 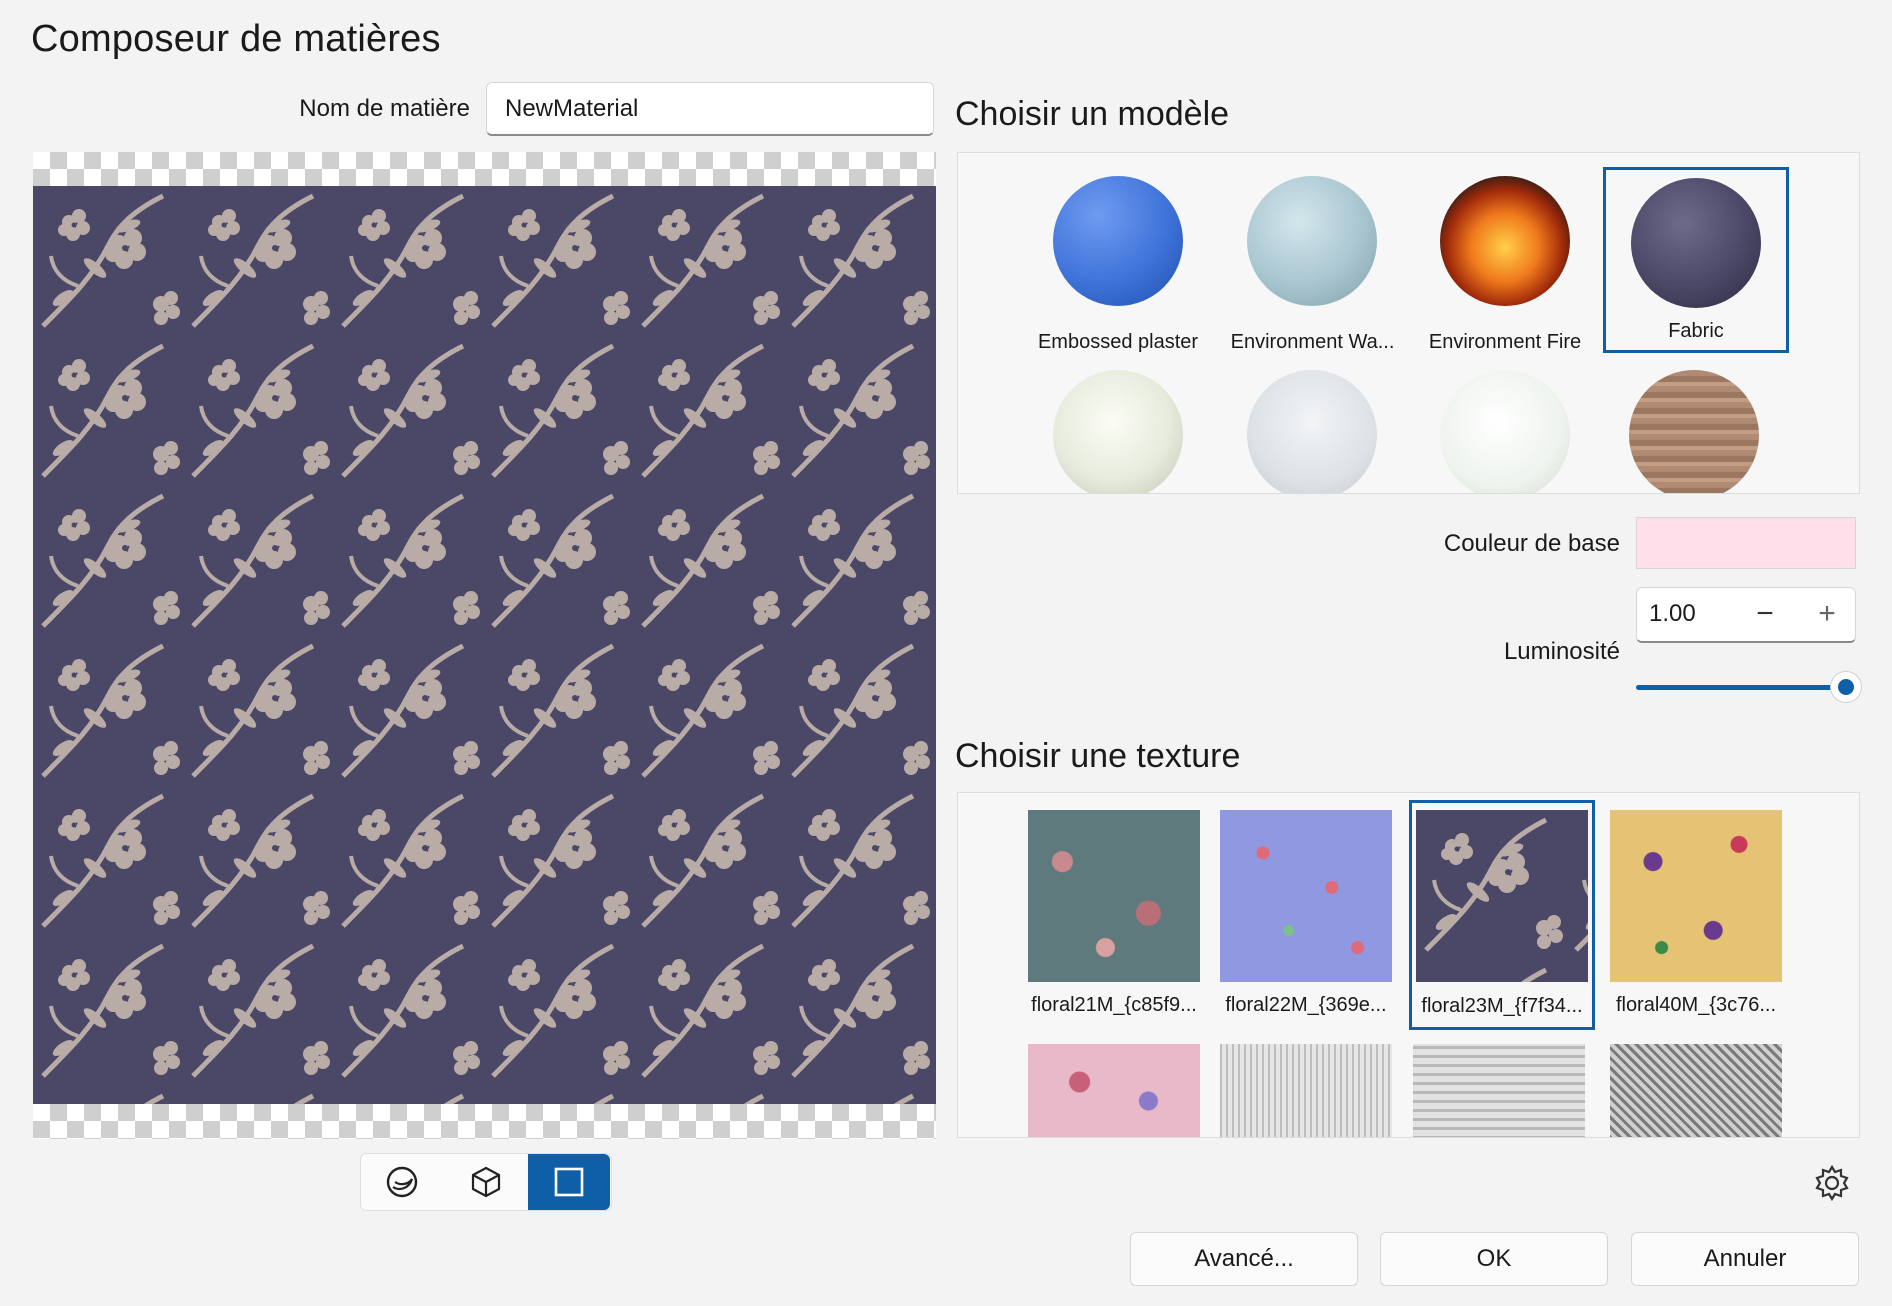 I want to click on gear-icon, so click(x=1832, y=1183).